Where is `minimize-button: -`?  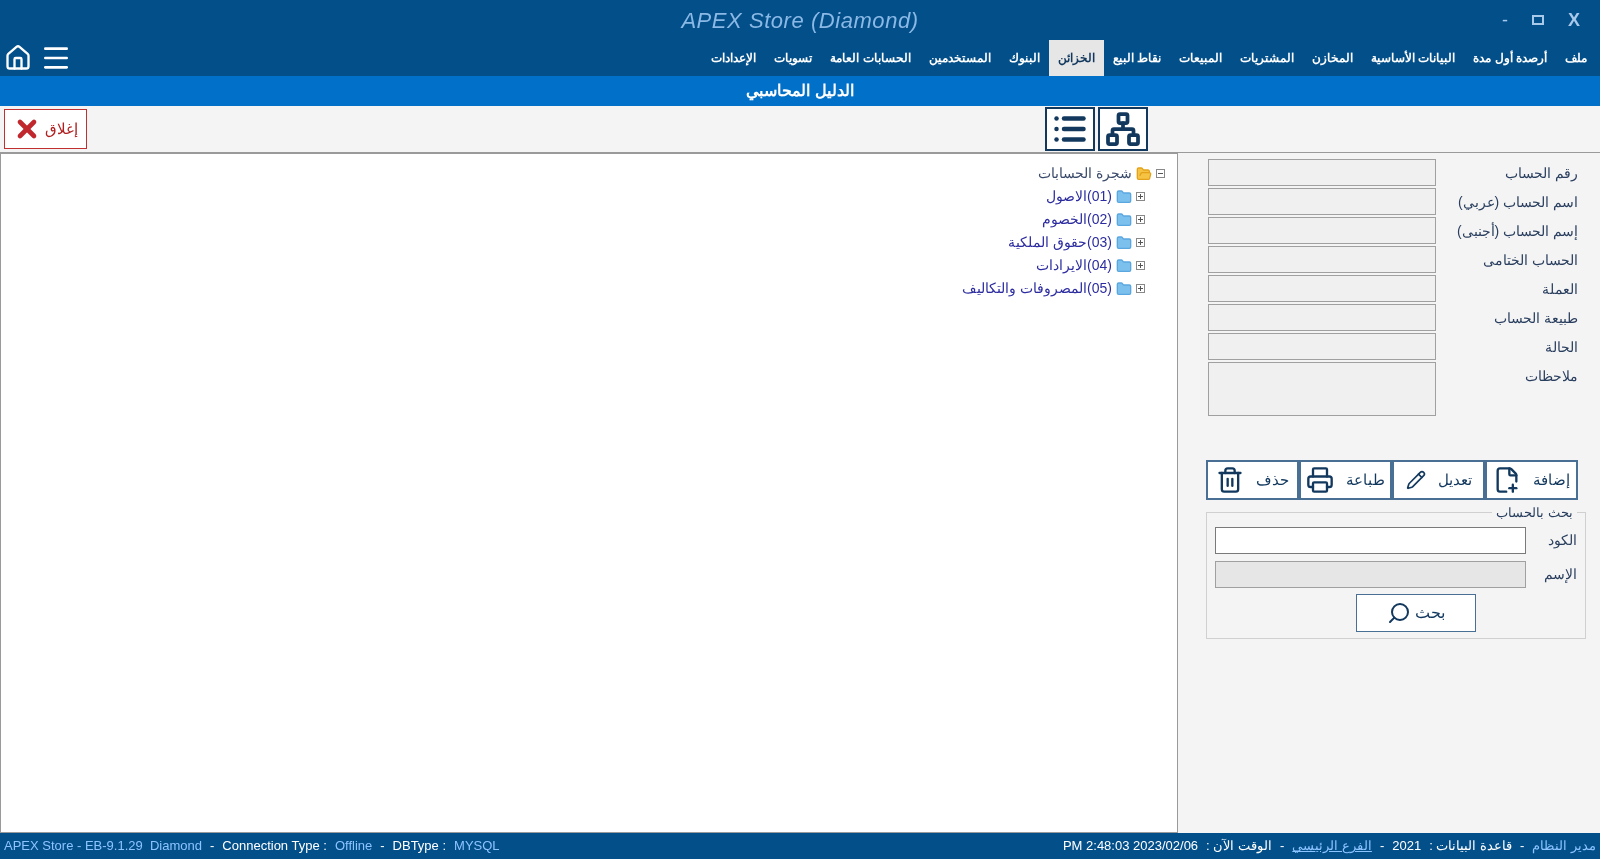 minimize-button: - is located at coordinates (1505, 20).